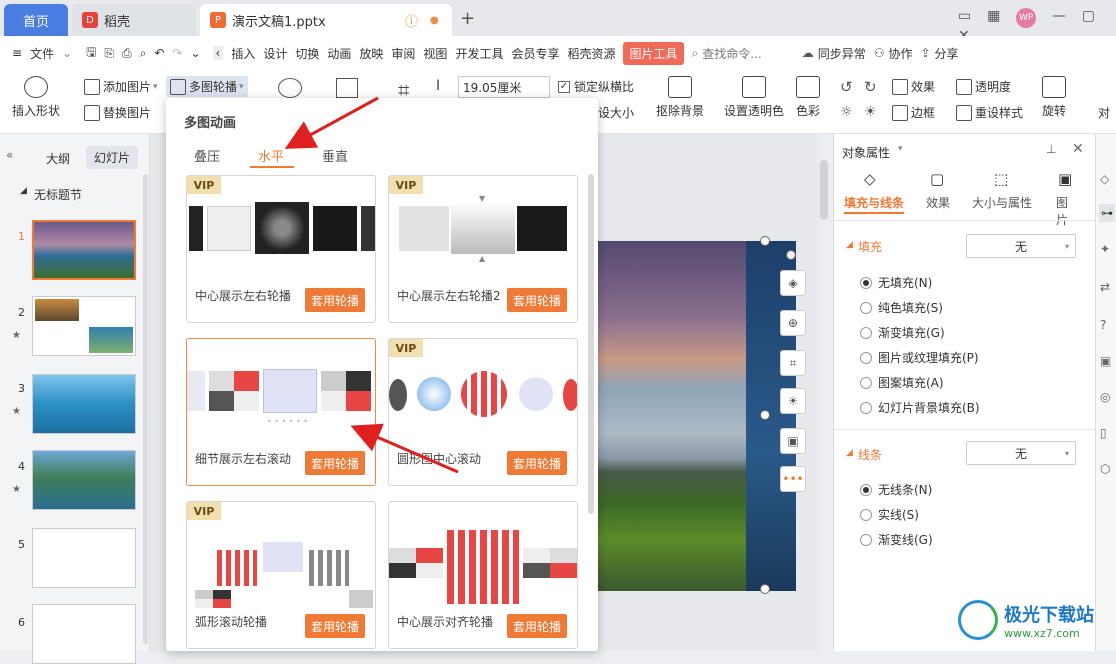  Describe the element at coordinates (947, 53) in the screenshot. I see `share-button: 分享` at that location.